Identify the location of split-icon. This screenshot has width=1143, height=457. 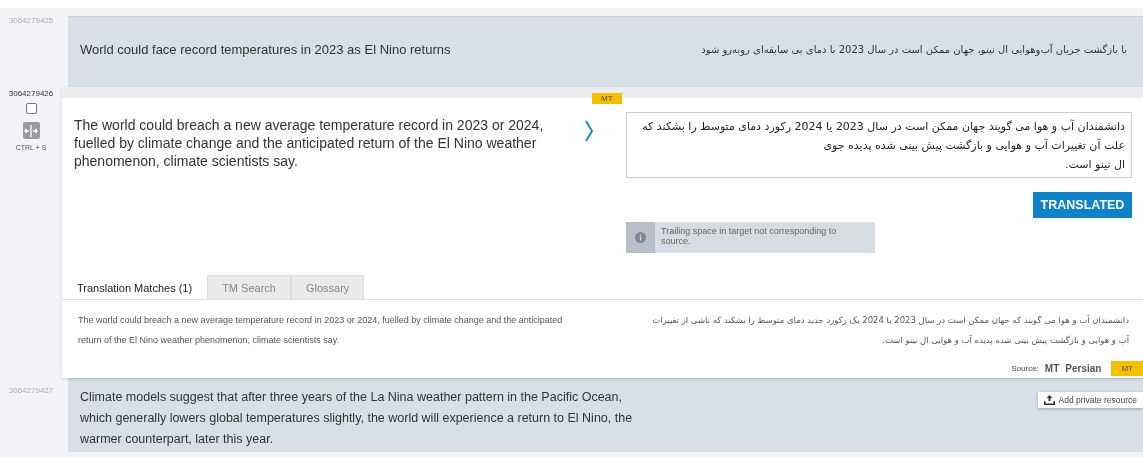
(31, 130).